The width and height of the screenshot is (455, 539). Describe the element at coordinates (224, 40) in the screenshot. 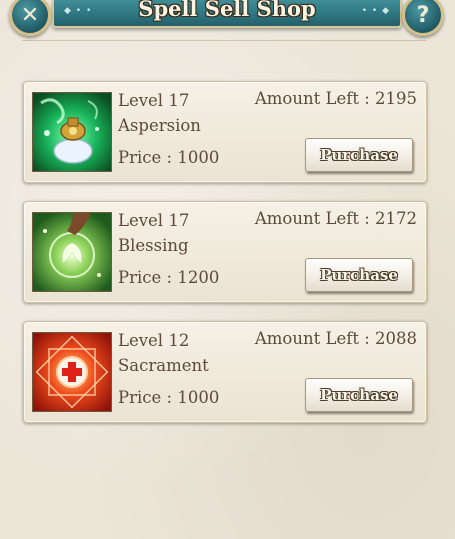

I see `header-divider` at that location.